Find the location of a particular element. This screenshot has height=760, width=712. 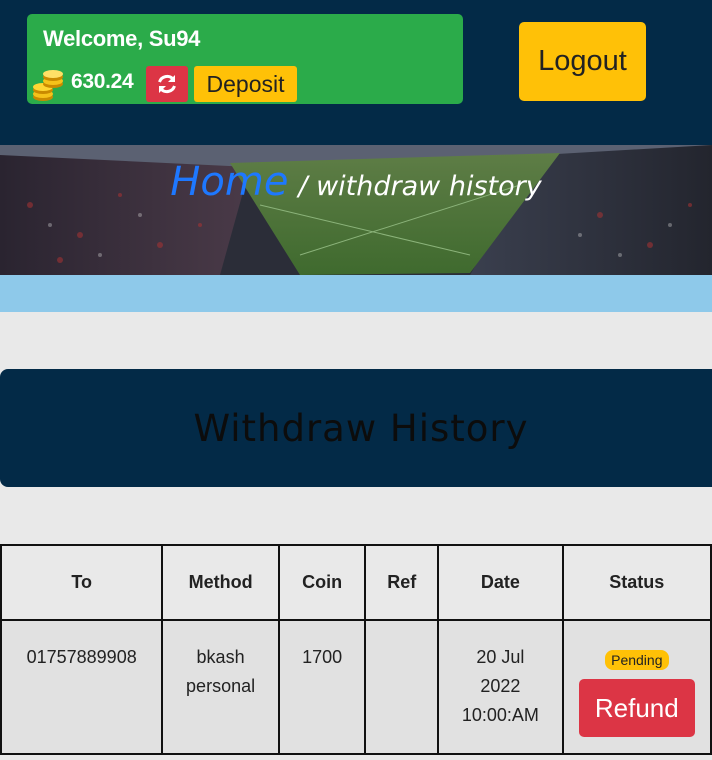

cell-date: 20 Jul 2022 10:00:AM is located at coordinates (500, 687).